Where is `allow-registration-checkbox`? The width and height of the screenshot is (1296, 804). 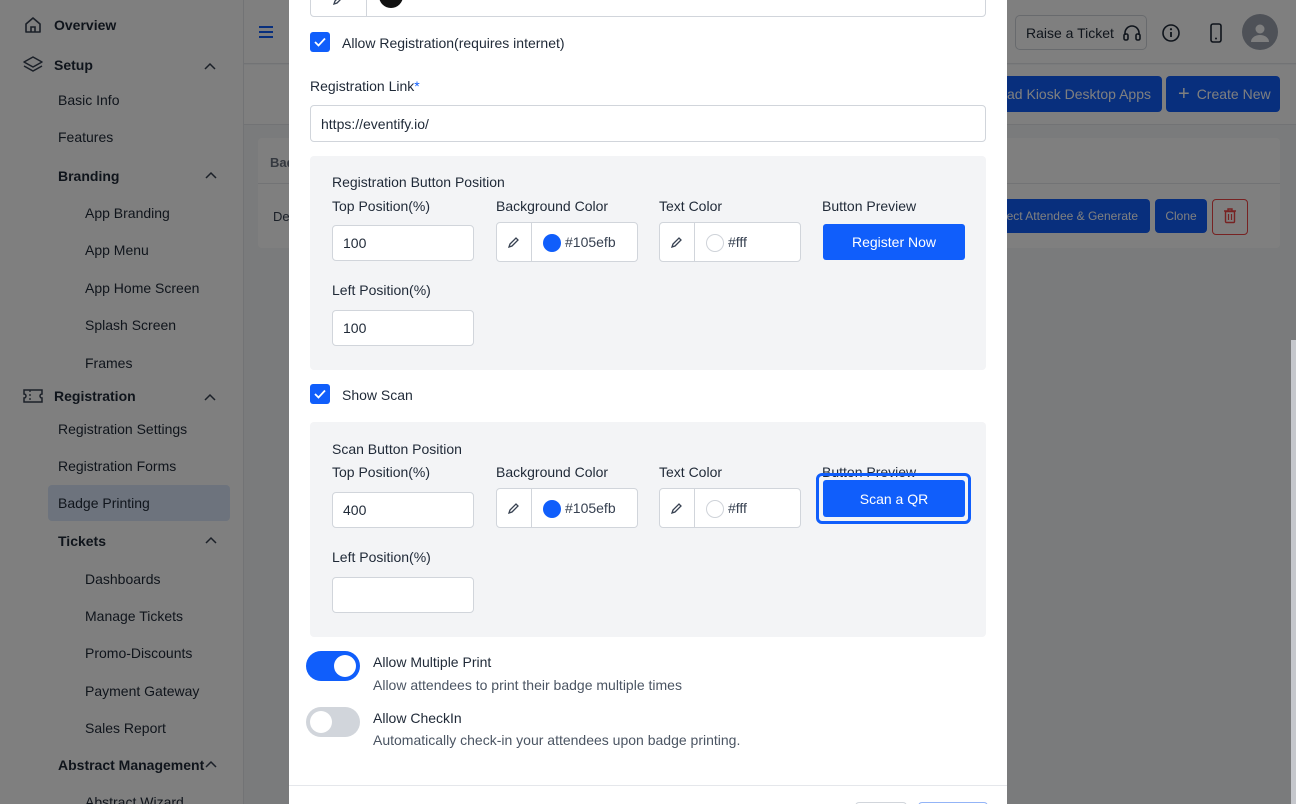
allow-registration-checkbox is located at coordinates (320, 42).